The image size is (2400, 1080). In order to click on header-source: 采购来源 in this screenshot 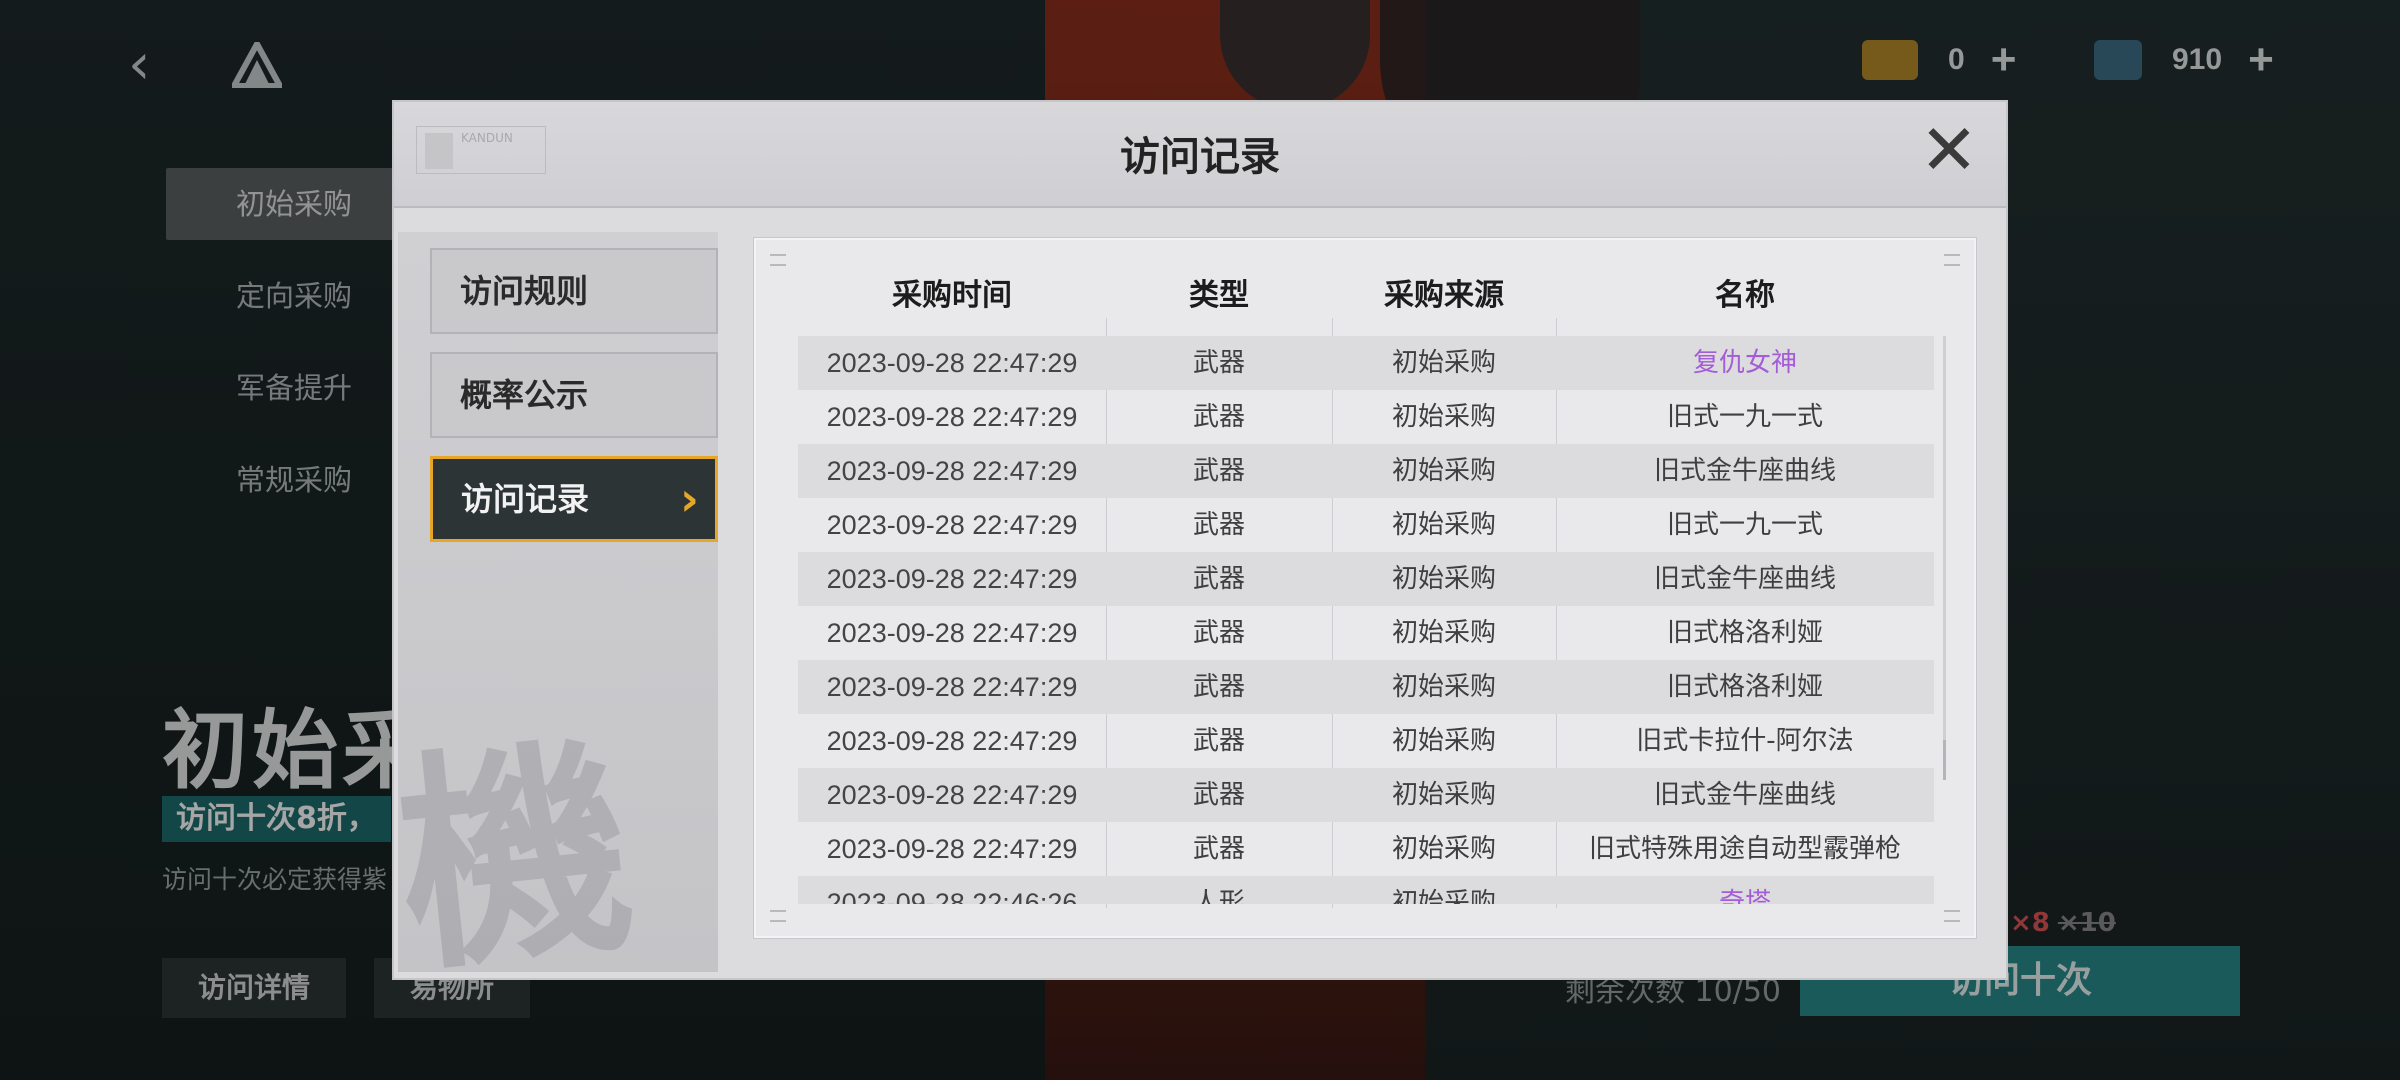, I will do `click(1444, 295)`.